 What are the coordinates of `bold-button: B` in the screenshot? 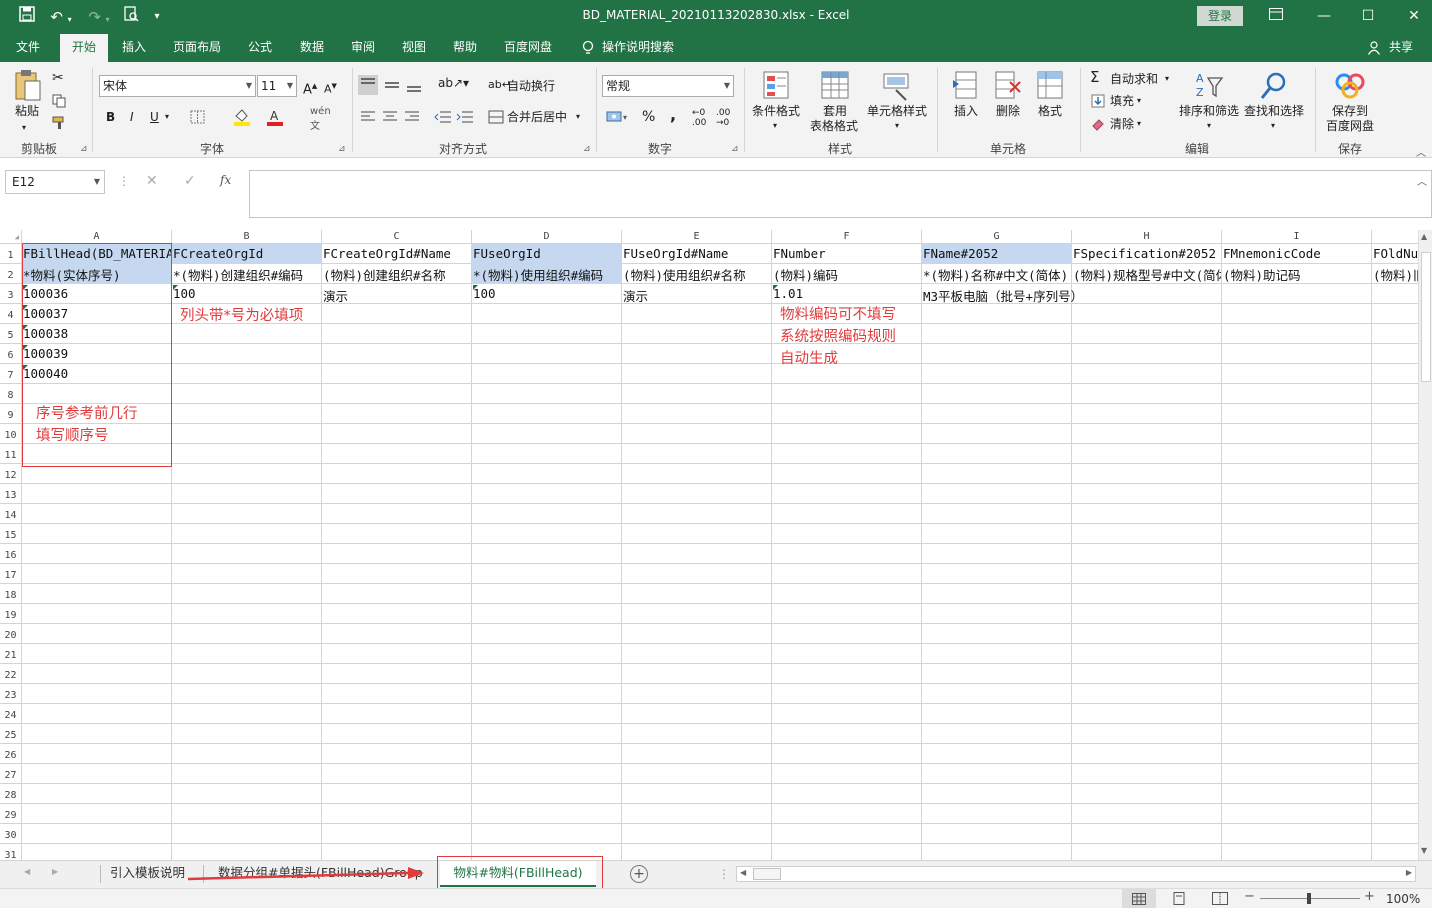 It's located at (110, 117).